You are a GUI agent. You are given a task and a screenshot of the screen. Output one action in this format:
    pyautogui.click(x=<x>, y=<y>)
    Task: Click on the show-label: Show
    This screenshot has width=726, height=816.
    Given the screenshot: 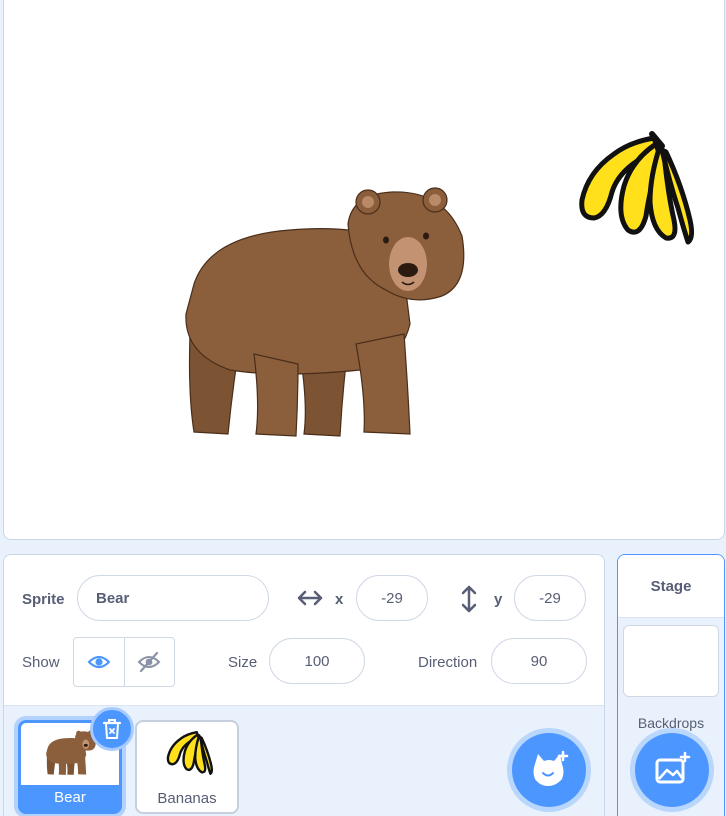 What is the action you would take?
    pyautogui.click(x=41, y=662)
    